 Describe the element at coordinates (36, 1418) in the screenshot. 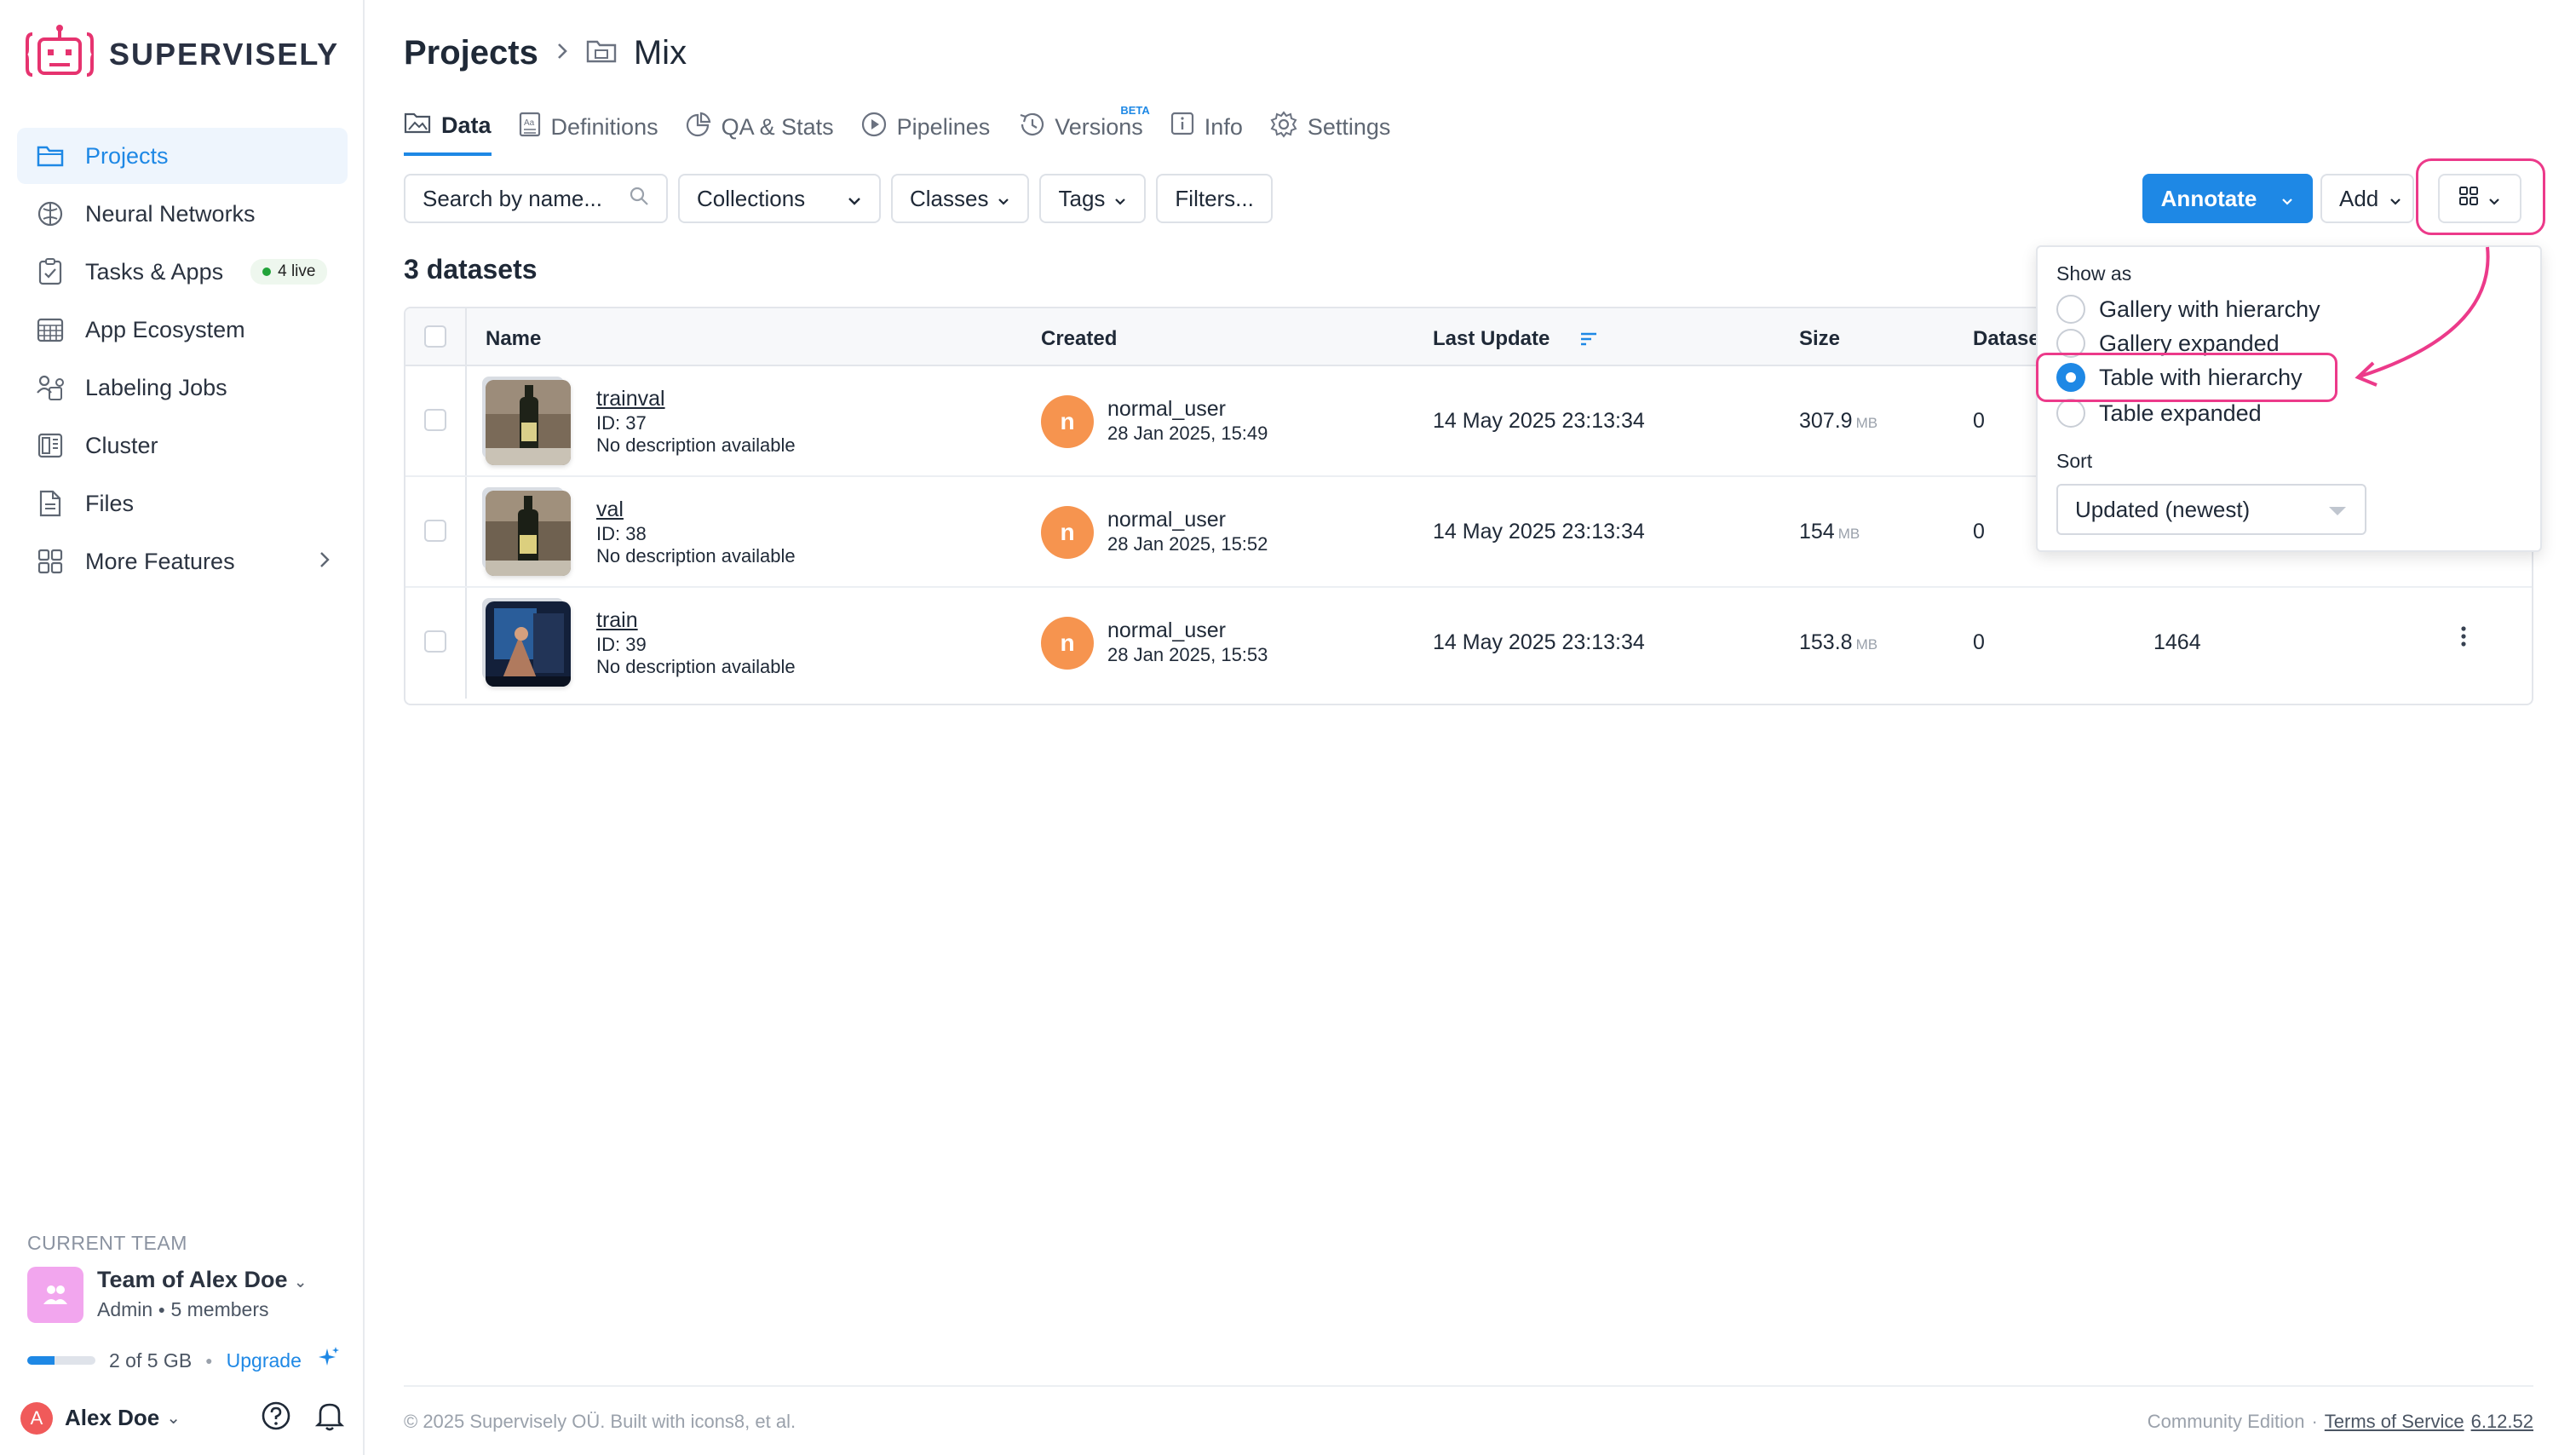

I see `user-avatar: A` at that location.